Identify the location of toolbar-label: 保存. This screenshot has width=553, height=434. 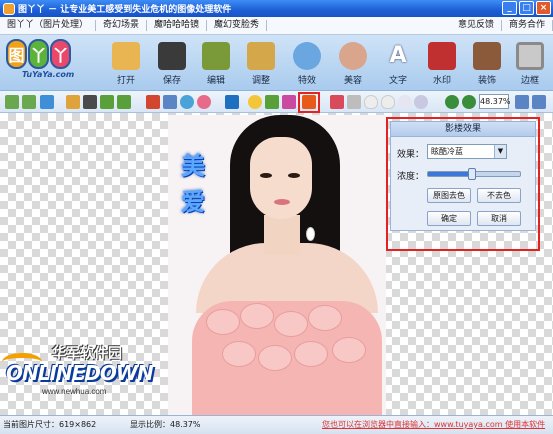
(171, 81).